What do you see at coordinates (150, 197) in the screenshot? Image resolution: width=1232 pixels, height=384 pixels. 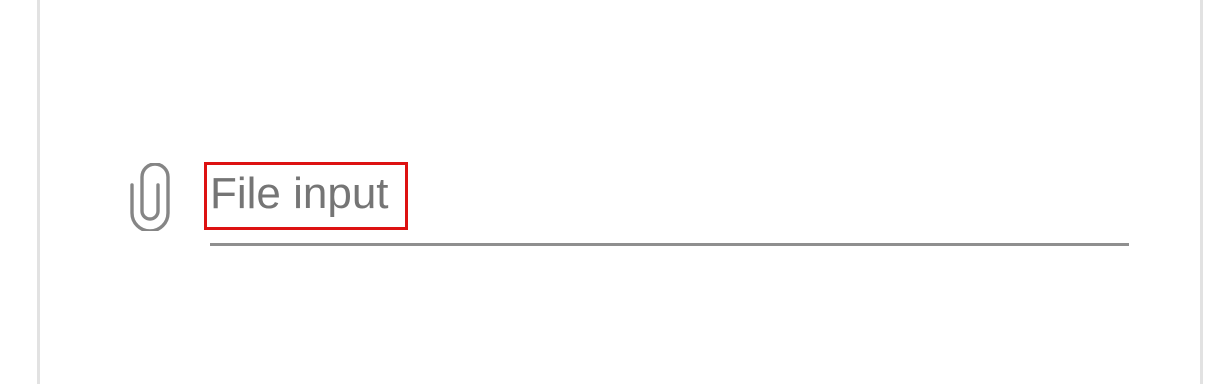 I see `paperclip-icon` at bounding box center [150, 197].